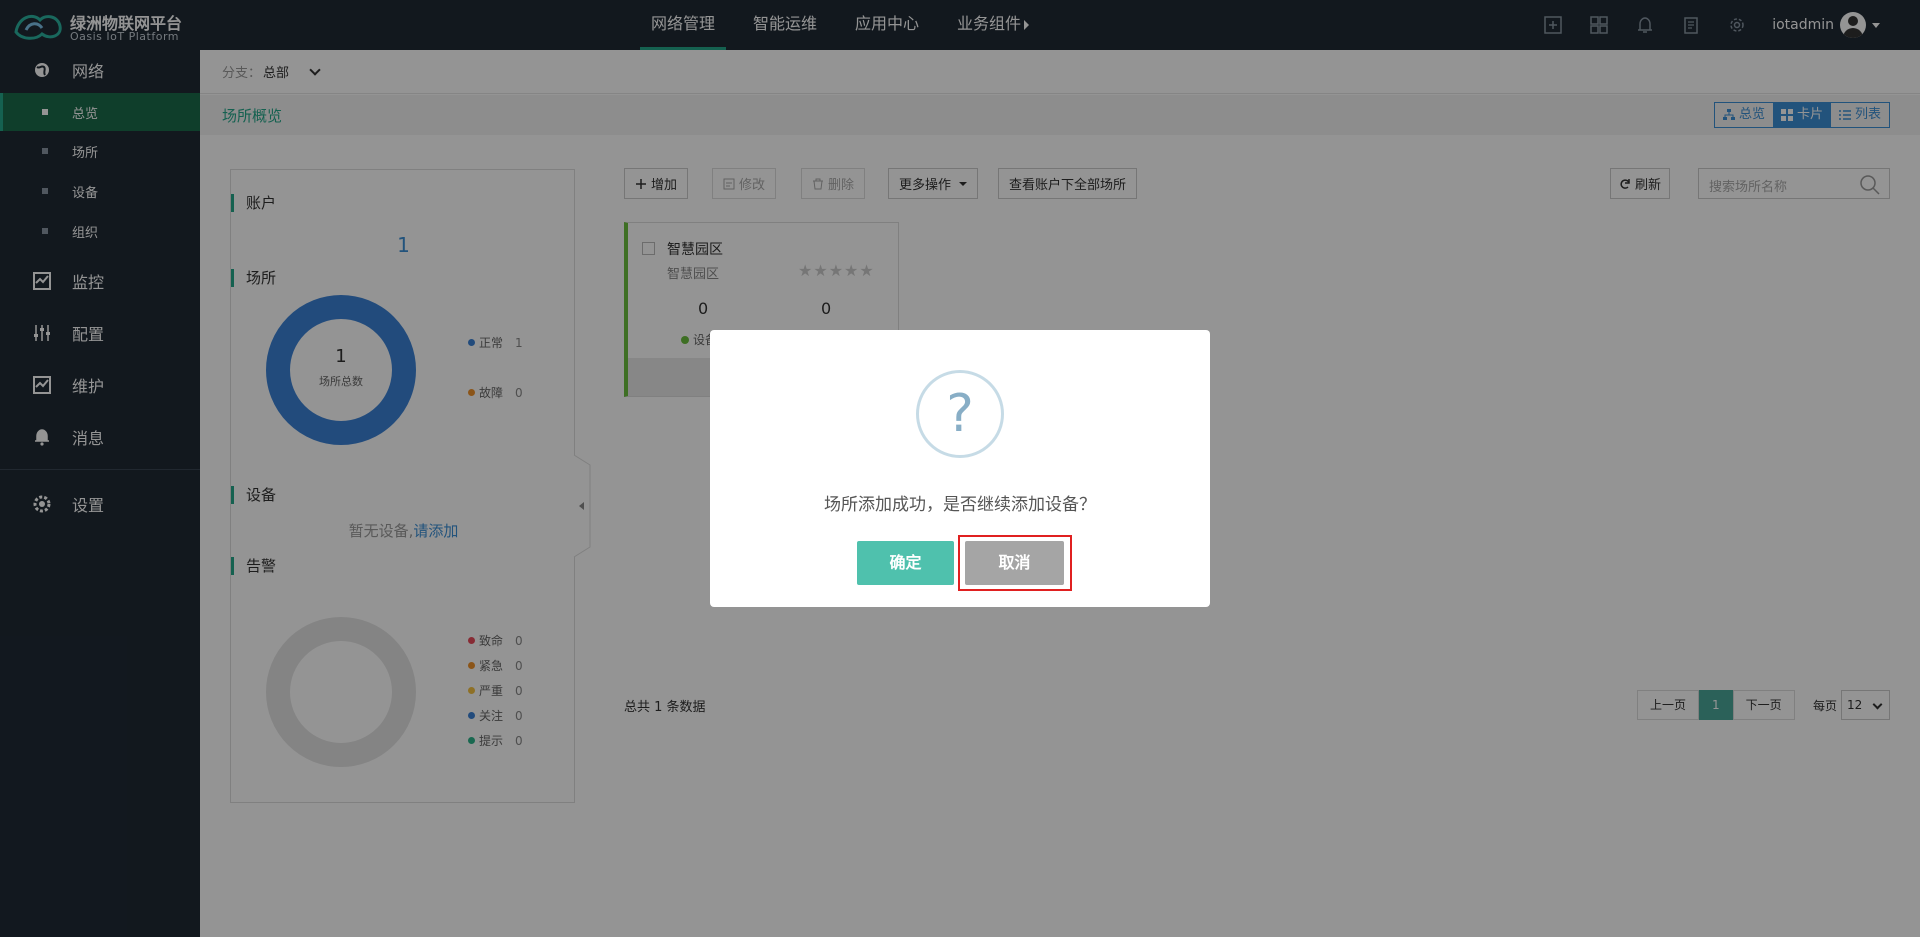 The height and width of the screenshot is (937, 1920). I want to click on cancel-highlight-box, so click(1015, 563).